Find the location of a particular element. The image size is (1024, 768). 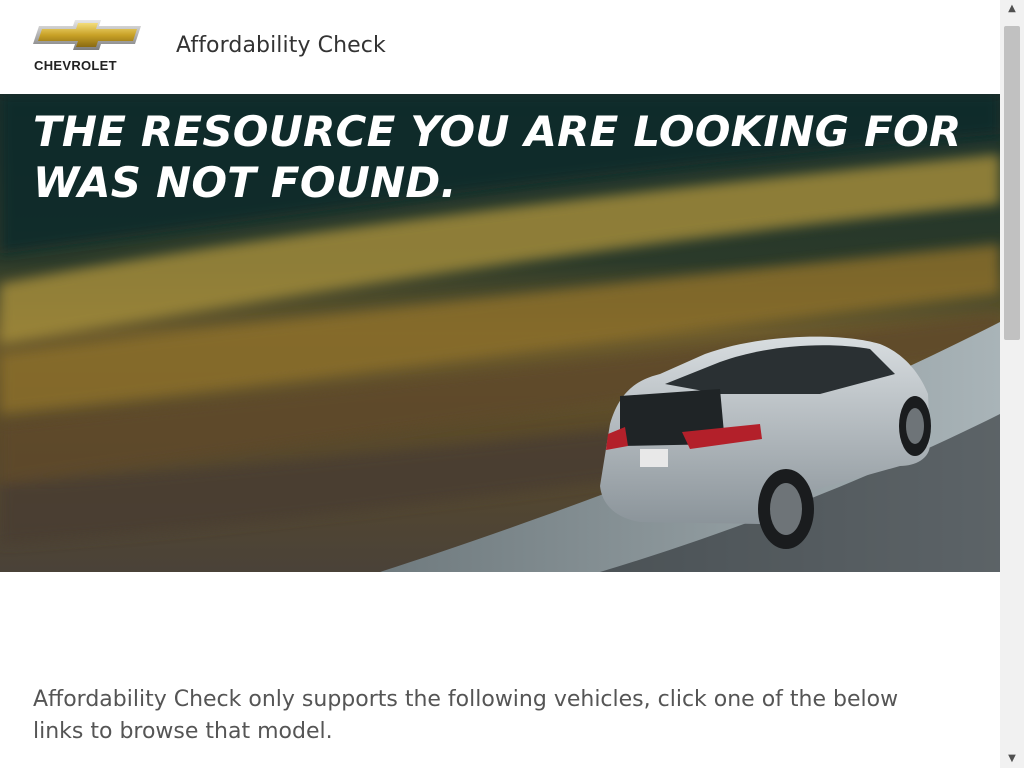

brand-wordmark: CHEVROLET is located at coordinates (75, 65).